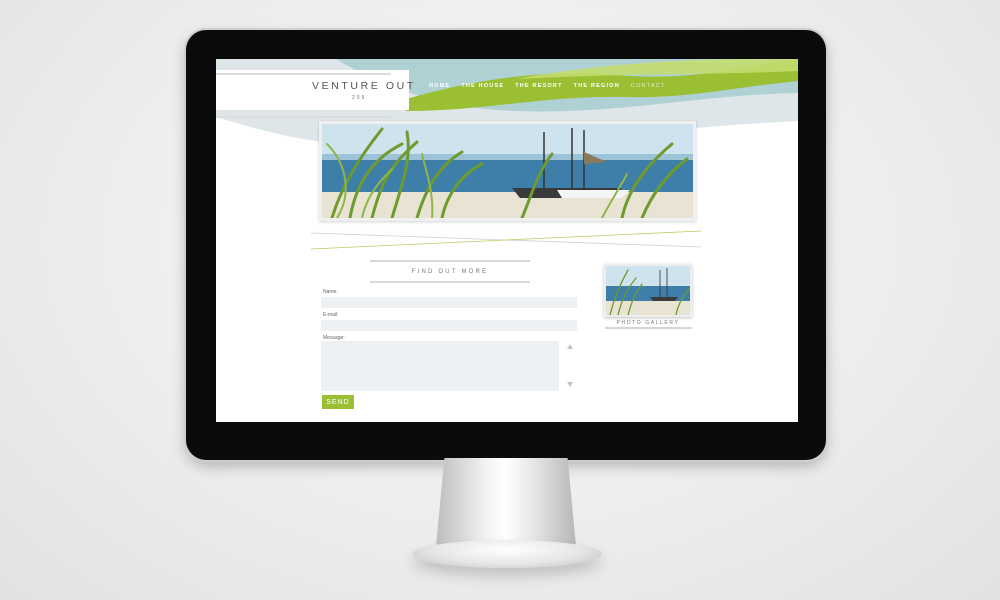 The image size is (1000, 600). I want to click on gallery-rule, so click(648, 328).